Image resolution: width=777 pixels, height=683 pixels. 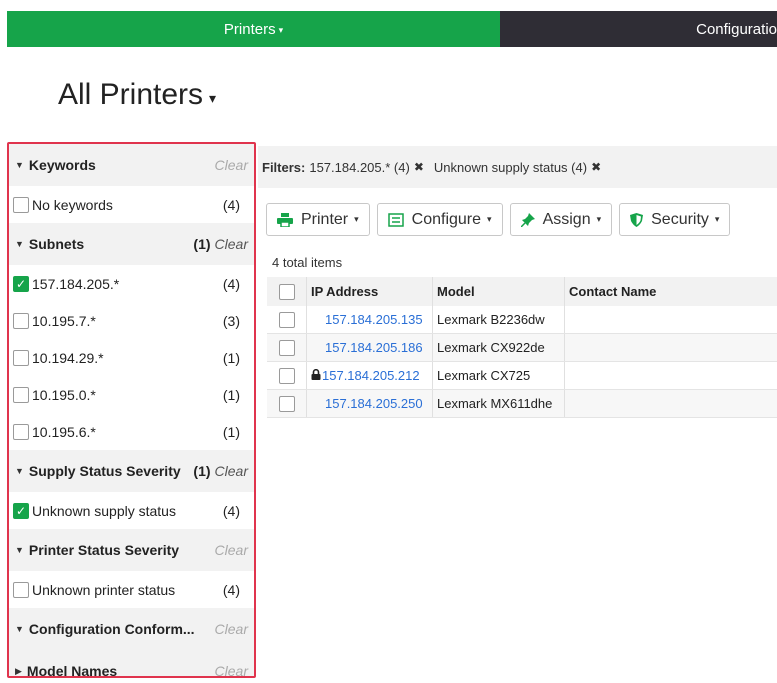 What do you see at coordinates (499, 375) in the screenshot?
I see `model-cell: Lexmark CX725` at bounding box center [499, 375].